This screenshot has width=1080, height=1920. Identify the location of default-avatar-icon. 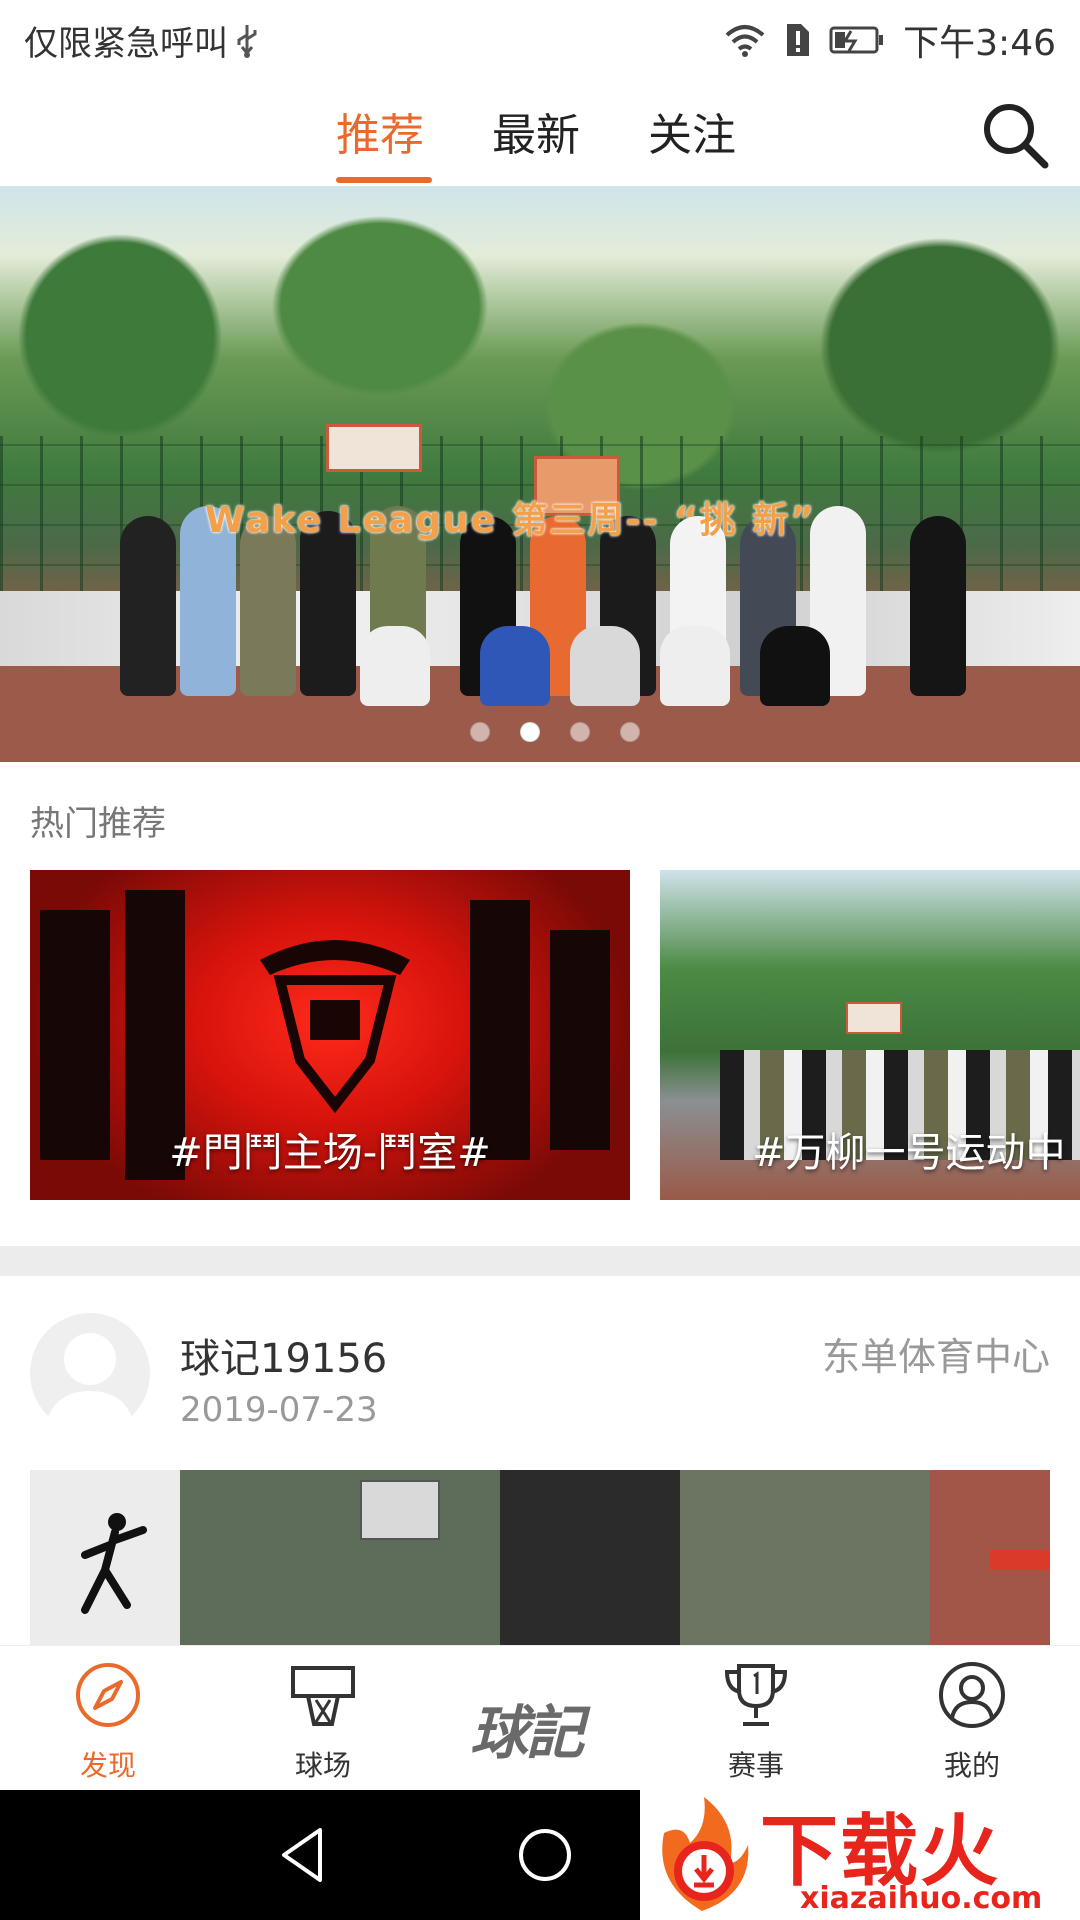
(90, 1383).